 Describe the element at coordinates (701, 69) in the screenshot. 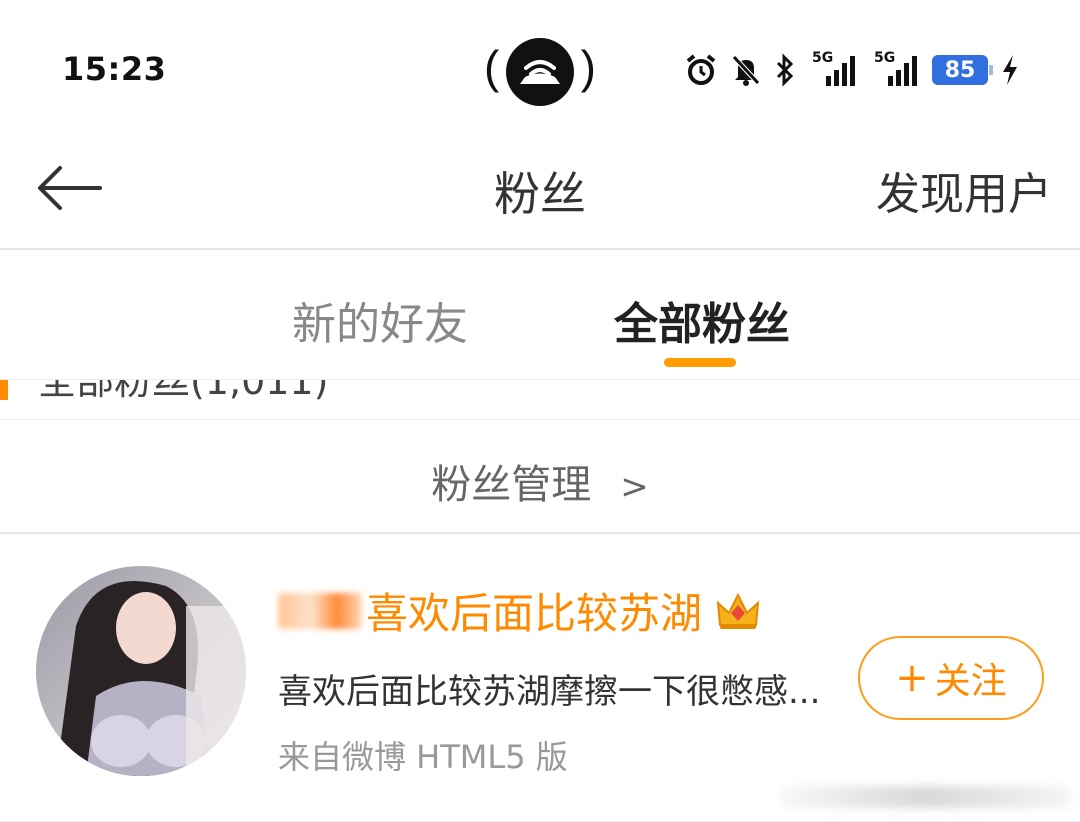

I see `alarm-icon` at that location.